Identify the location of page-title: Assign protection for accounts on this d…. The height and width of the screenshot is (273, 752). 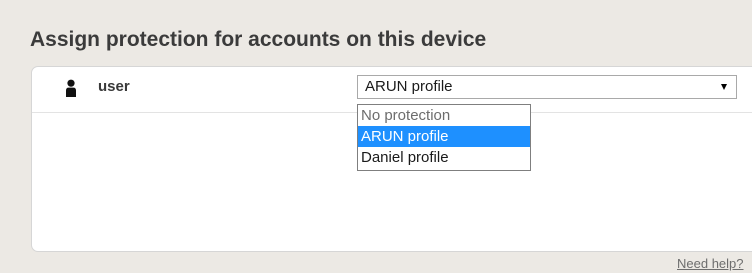
(258, 39).